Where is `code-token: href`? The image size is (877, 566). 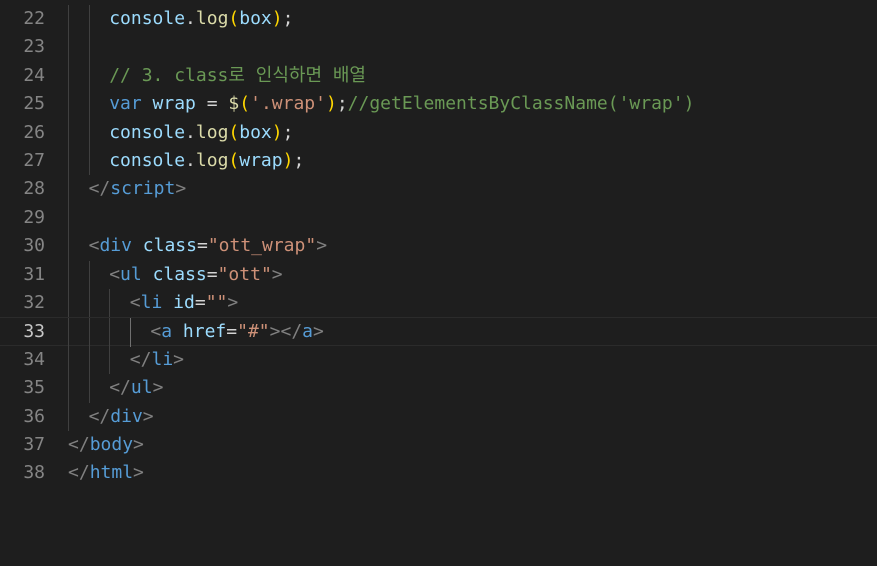 code-token: href is located at coordinates (204, 332).